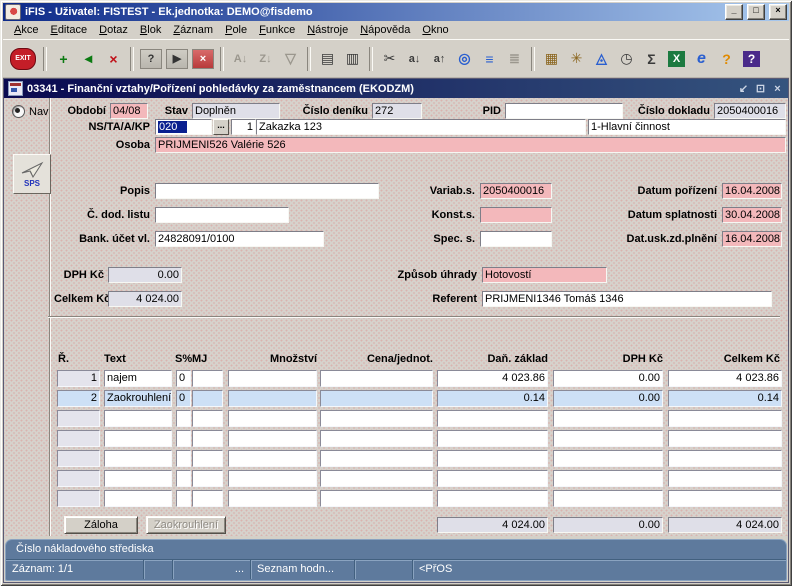 The height and width of the screenshot is (586, 792). Describe the element at coordinates (113, 59) in the screenshot. I see `record-delete-icon: ×` at that location.